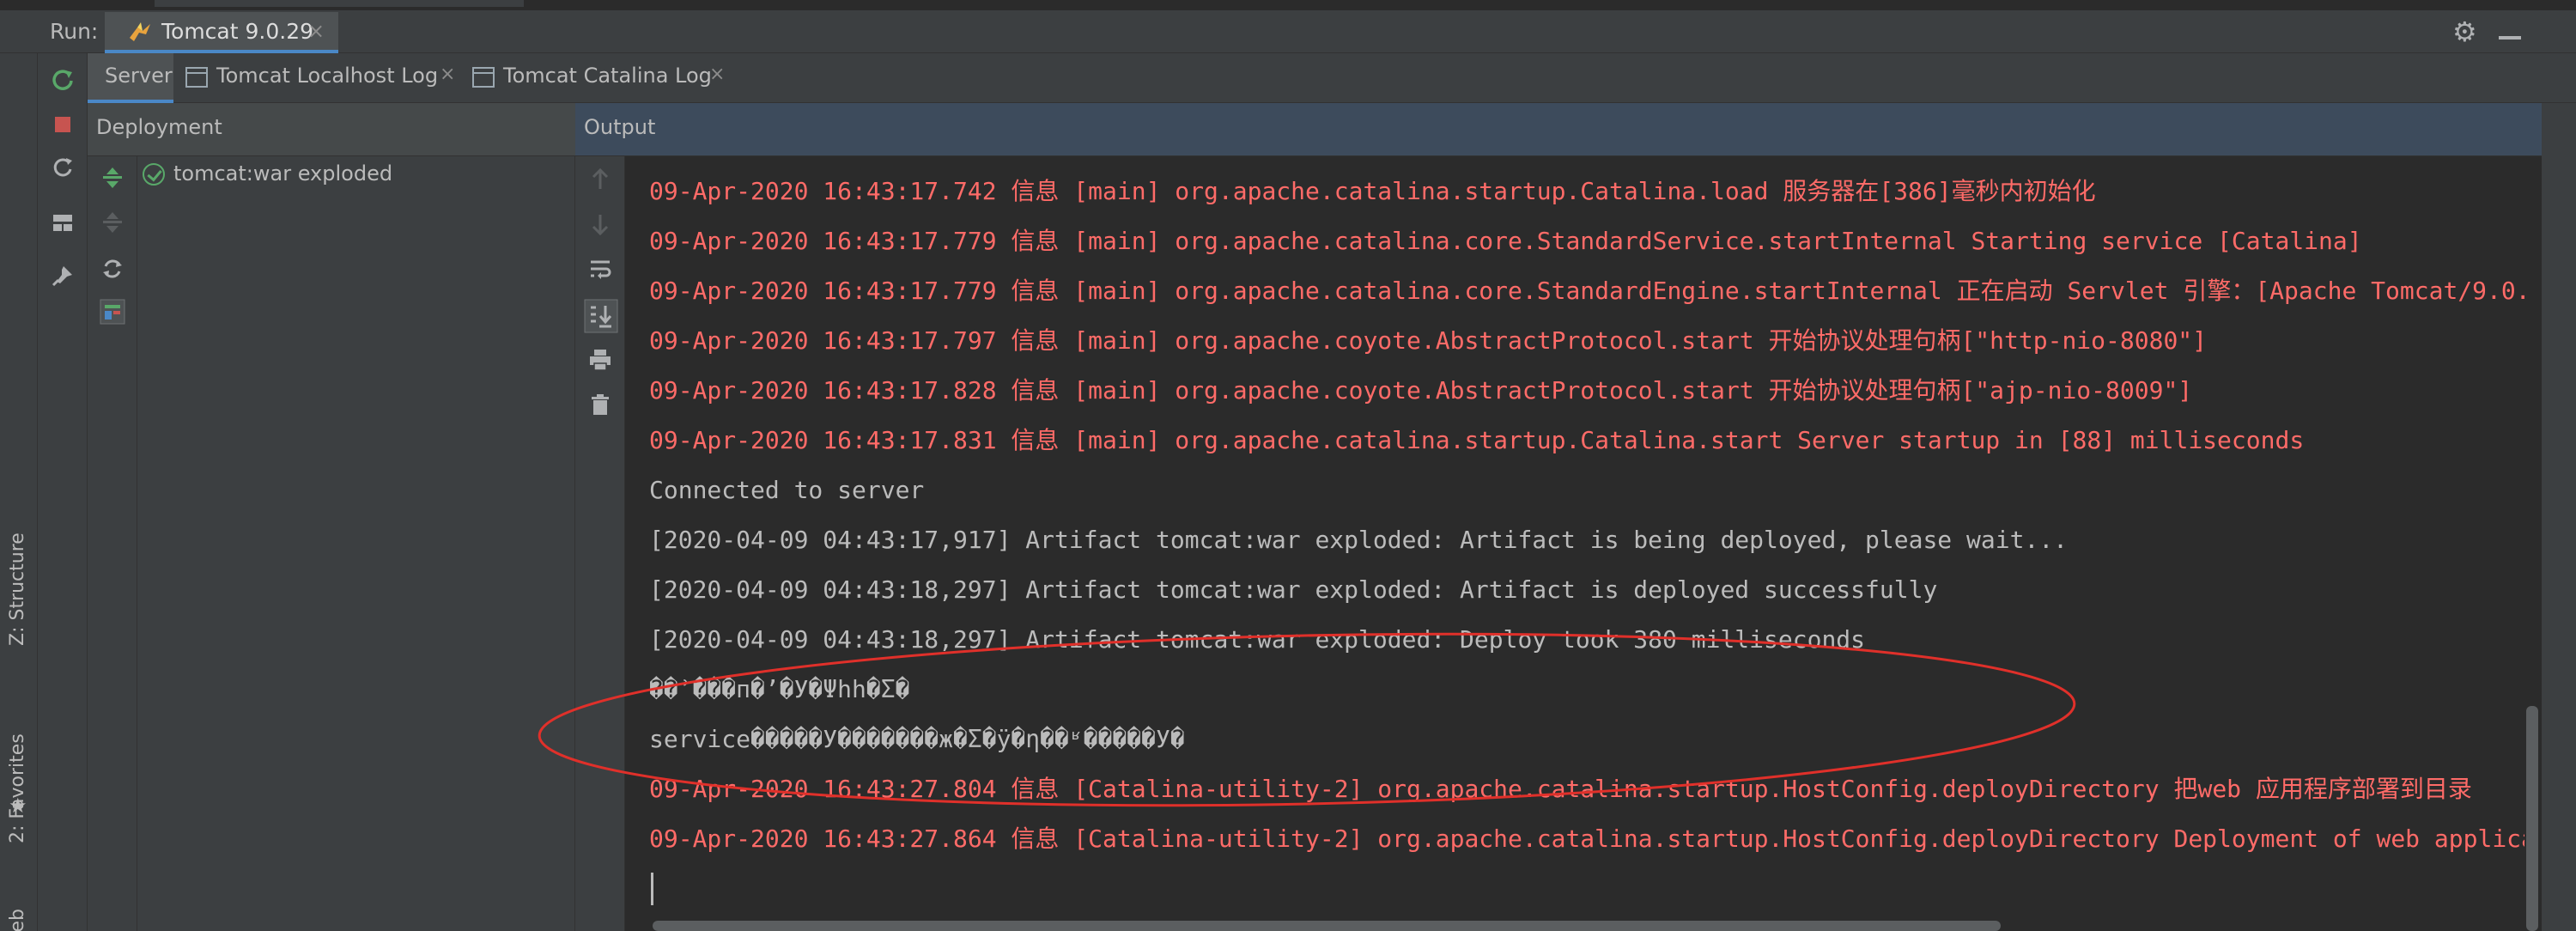  I want to click on tab-label: Tomcat Catalina Log, so click(607, 76).